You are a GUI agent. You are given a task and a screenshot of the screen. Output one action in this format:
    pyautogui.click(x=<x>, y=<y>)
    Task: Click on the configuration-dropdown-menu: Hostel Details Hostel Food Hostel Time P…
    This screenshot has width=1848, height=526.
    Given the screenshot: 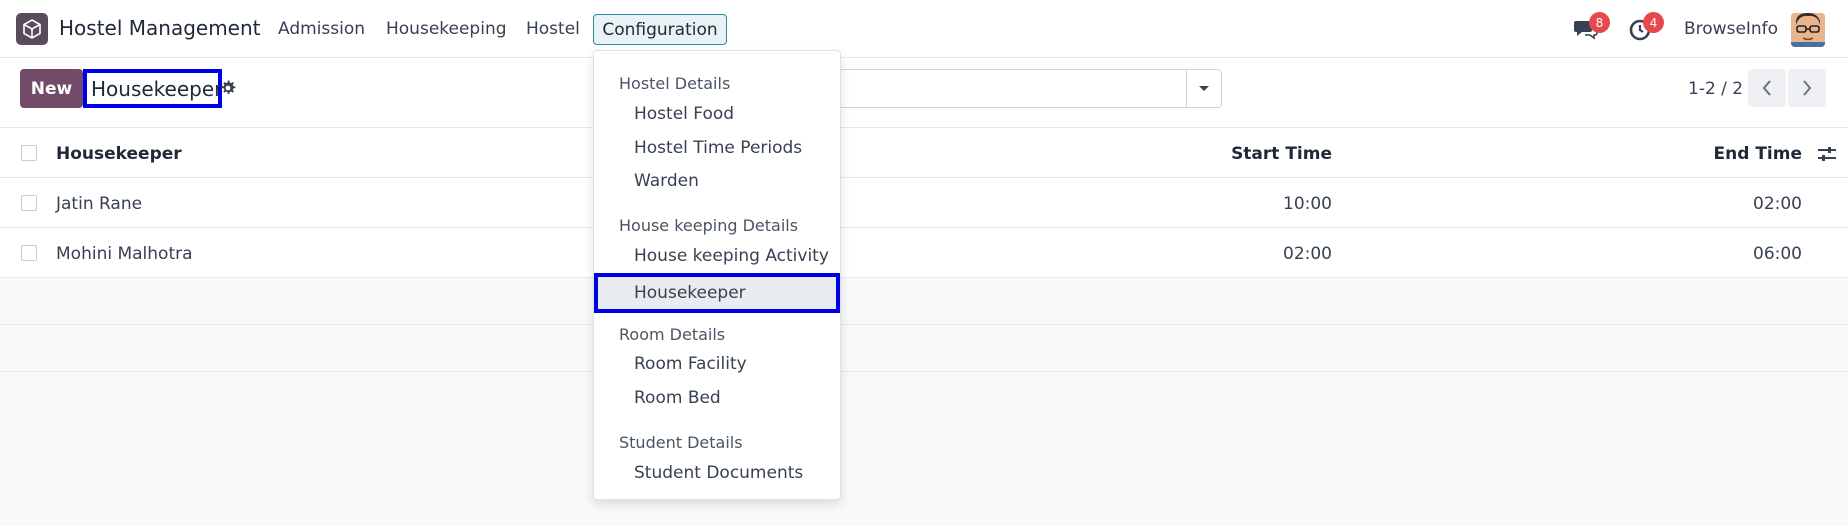 What is the action you would take?
    pyautogui.click(x=717, y=275)
    